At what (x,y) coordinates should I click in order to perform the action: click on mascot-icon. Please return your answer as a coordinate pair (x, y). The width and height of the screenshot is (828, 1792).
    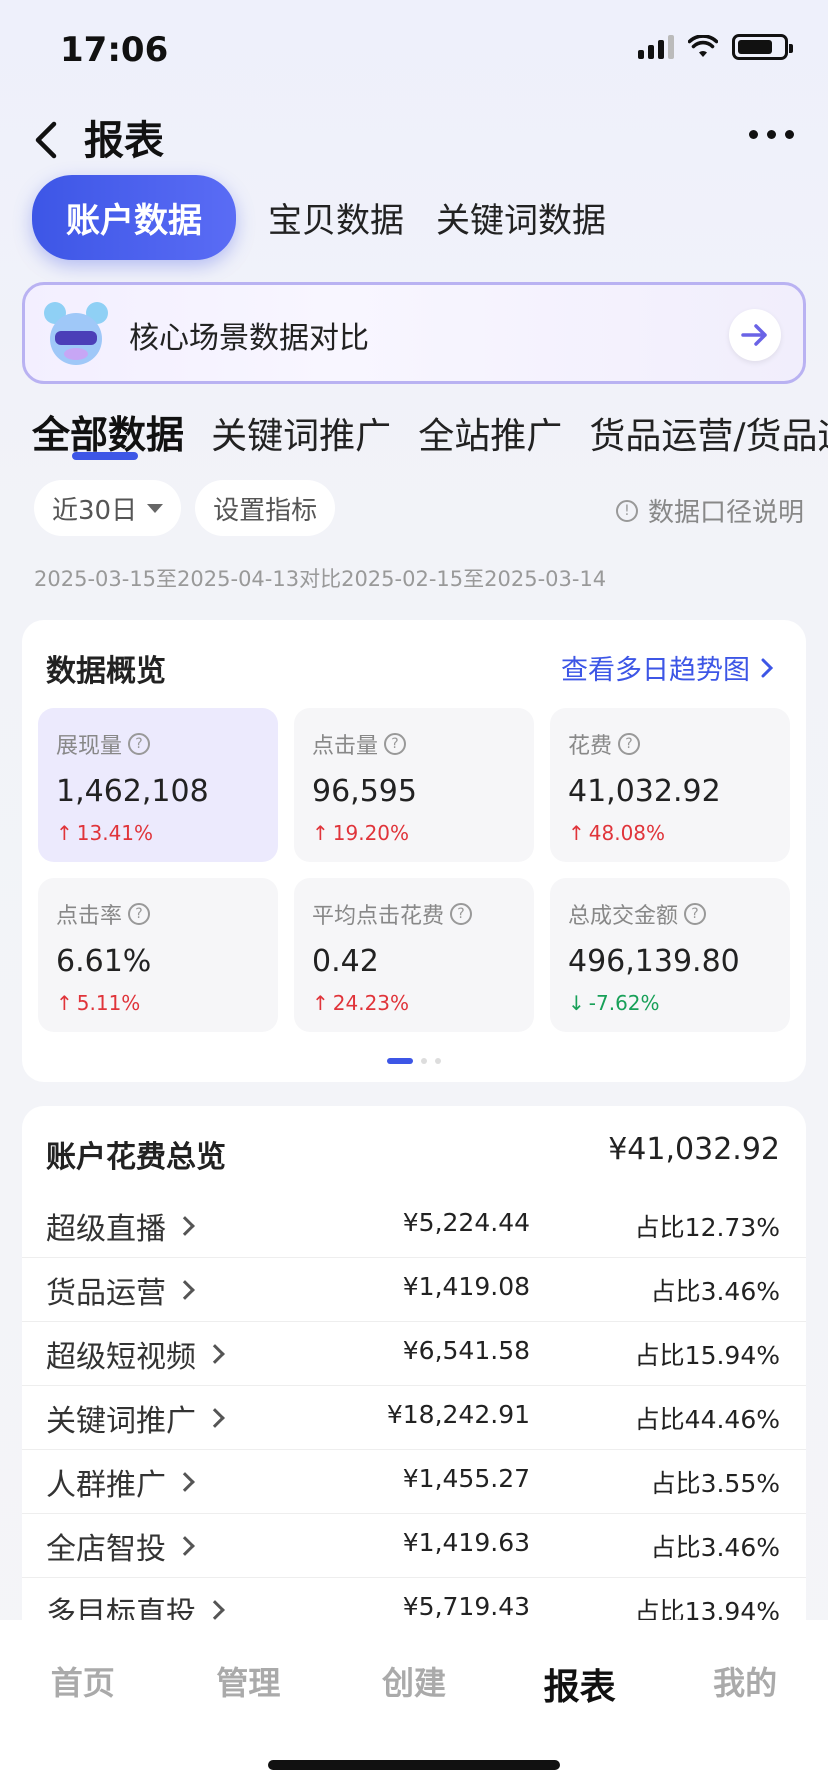
    Looking at the image, I should click on (76, 333).